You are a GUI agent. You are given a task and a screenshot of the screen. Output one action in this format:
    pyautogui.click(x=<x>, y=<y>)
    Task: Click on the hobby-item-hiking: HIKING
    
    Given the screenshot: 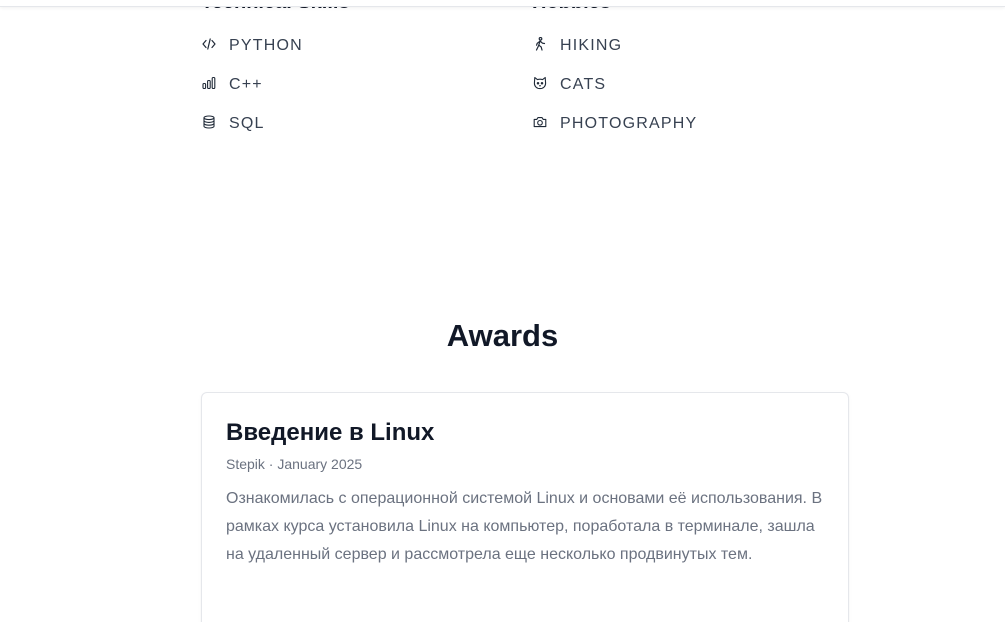 What is the action you would take?
    pyautogui.click(x=614, y=45)
    